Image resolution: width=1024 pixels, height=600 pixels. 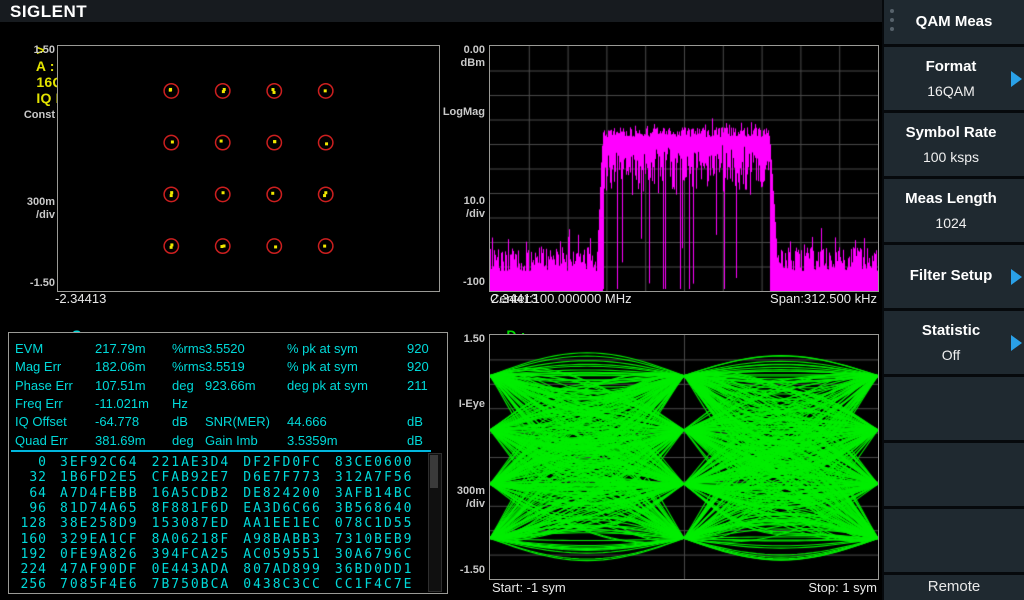 What do you see at coordinates (951, 66) in the screenshot?
I see `softkey-label: Format` at bounding box center [951, 66].